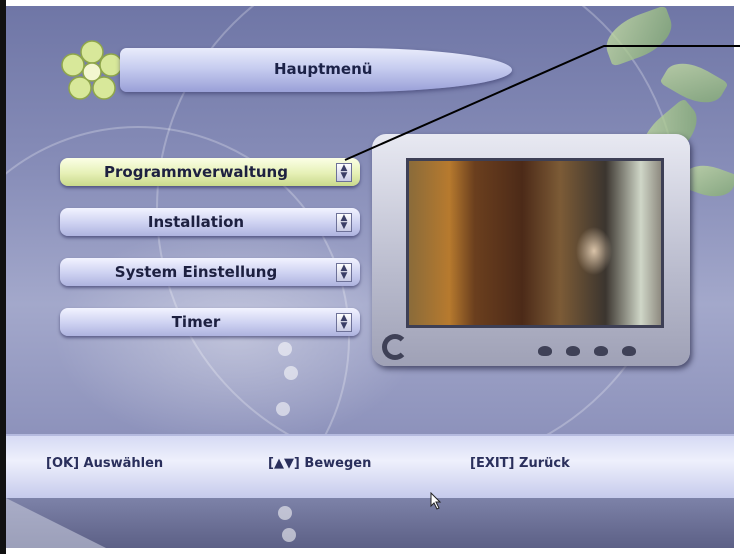  I want to click on menu-item-programmverwaltung: Programmverwaltung ▲ ▼, so click(210, 172).